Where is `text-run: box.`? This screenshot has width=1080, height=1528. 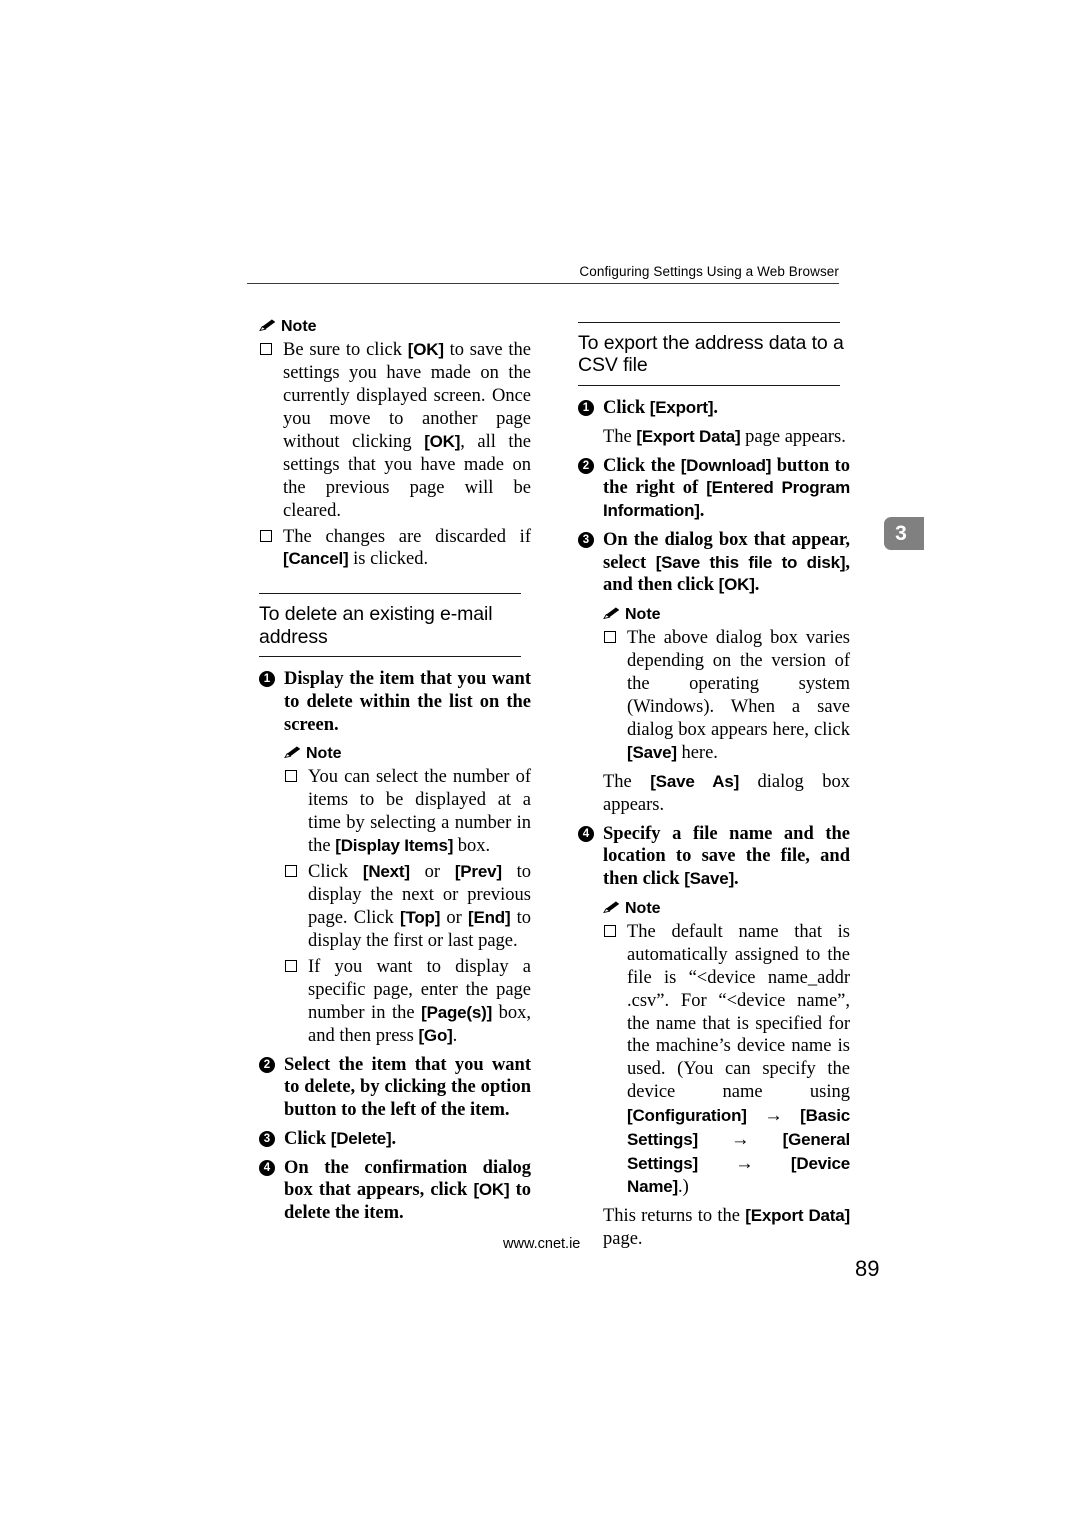 text-run: box. is located at coordinates (472, 846).